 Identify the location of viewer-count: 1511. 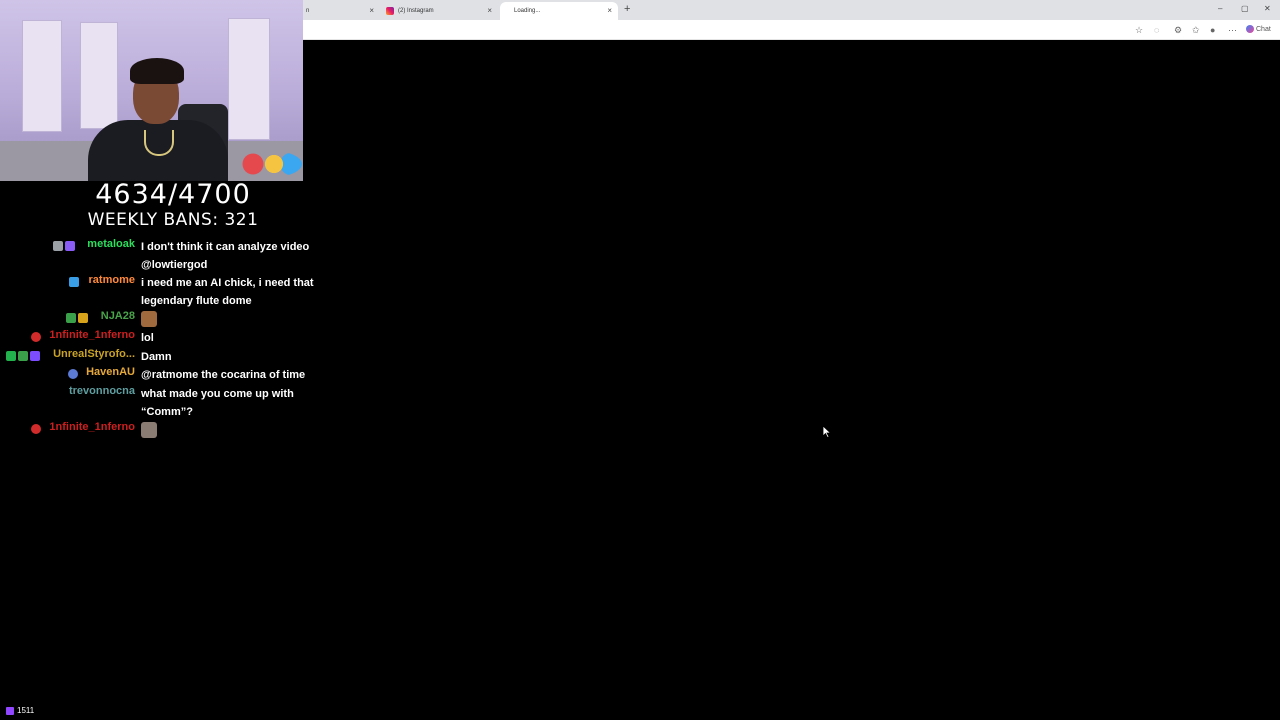
(20, 710).